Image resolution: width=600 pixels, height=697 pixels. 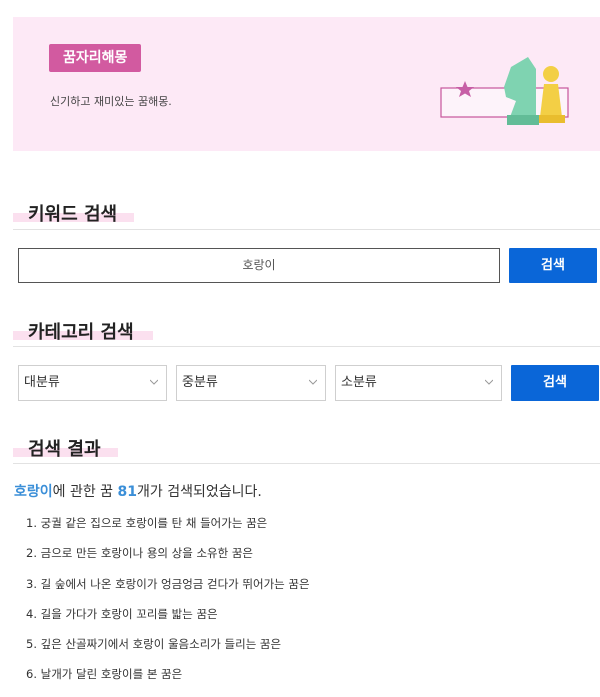 What do you see at coordinates (553, 265) in the screenshot?
I see `keyword-search-button: 검색` at bounding box center [553, 265].